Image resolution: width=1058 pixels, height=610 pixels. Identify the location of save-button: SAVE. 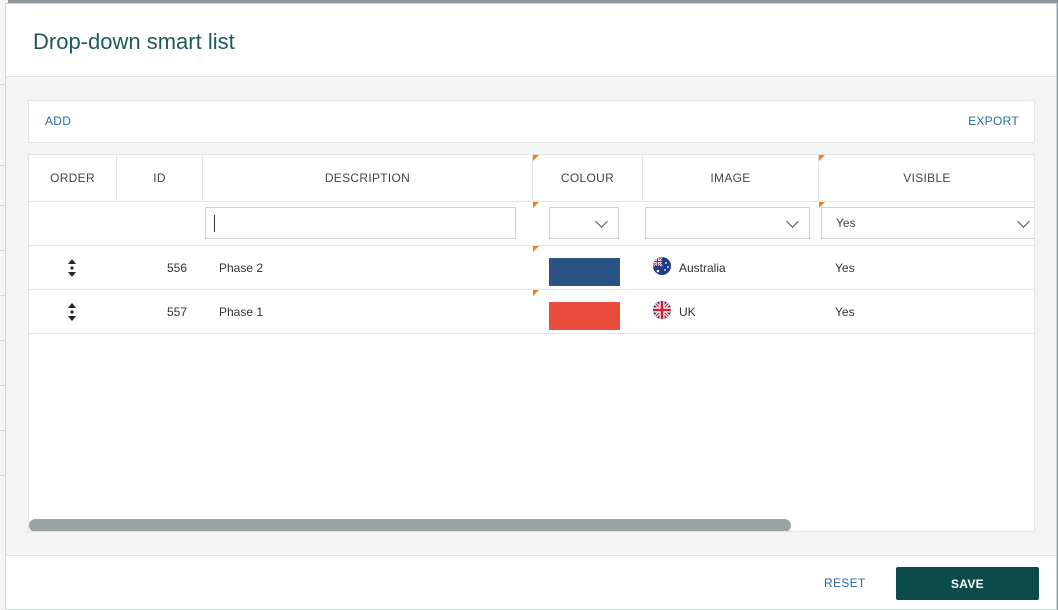
(967, 583).